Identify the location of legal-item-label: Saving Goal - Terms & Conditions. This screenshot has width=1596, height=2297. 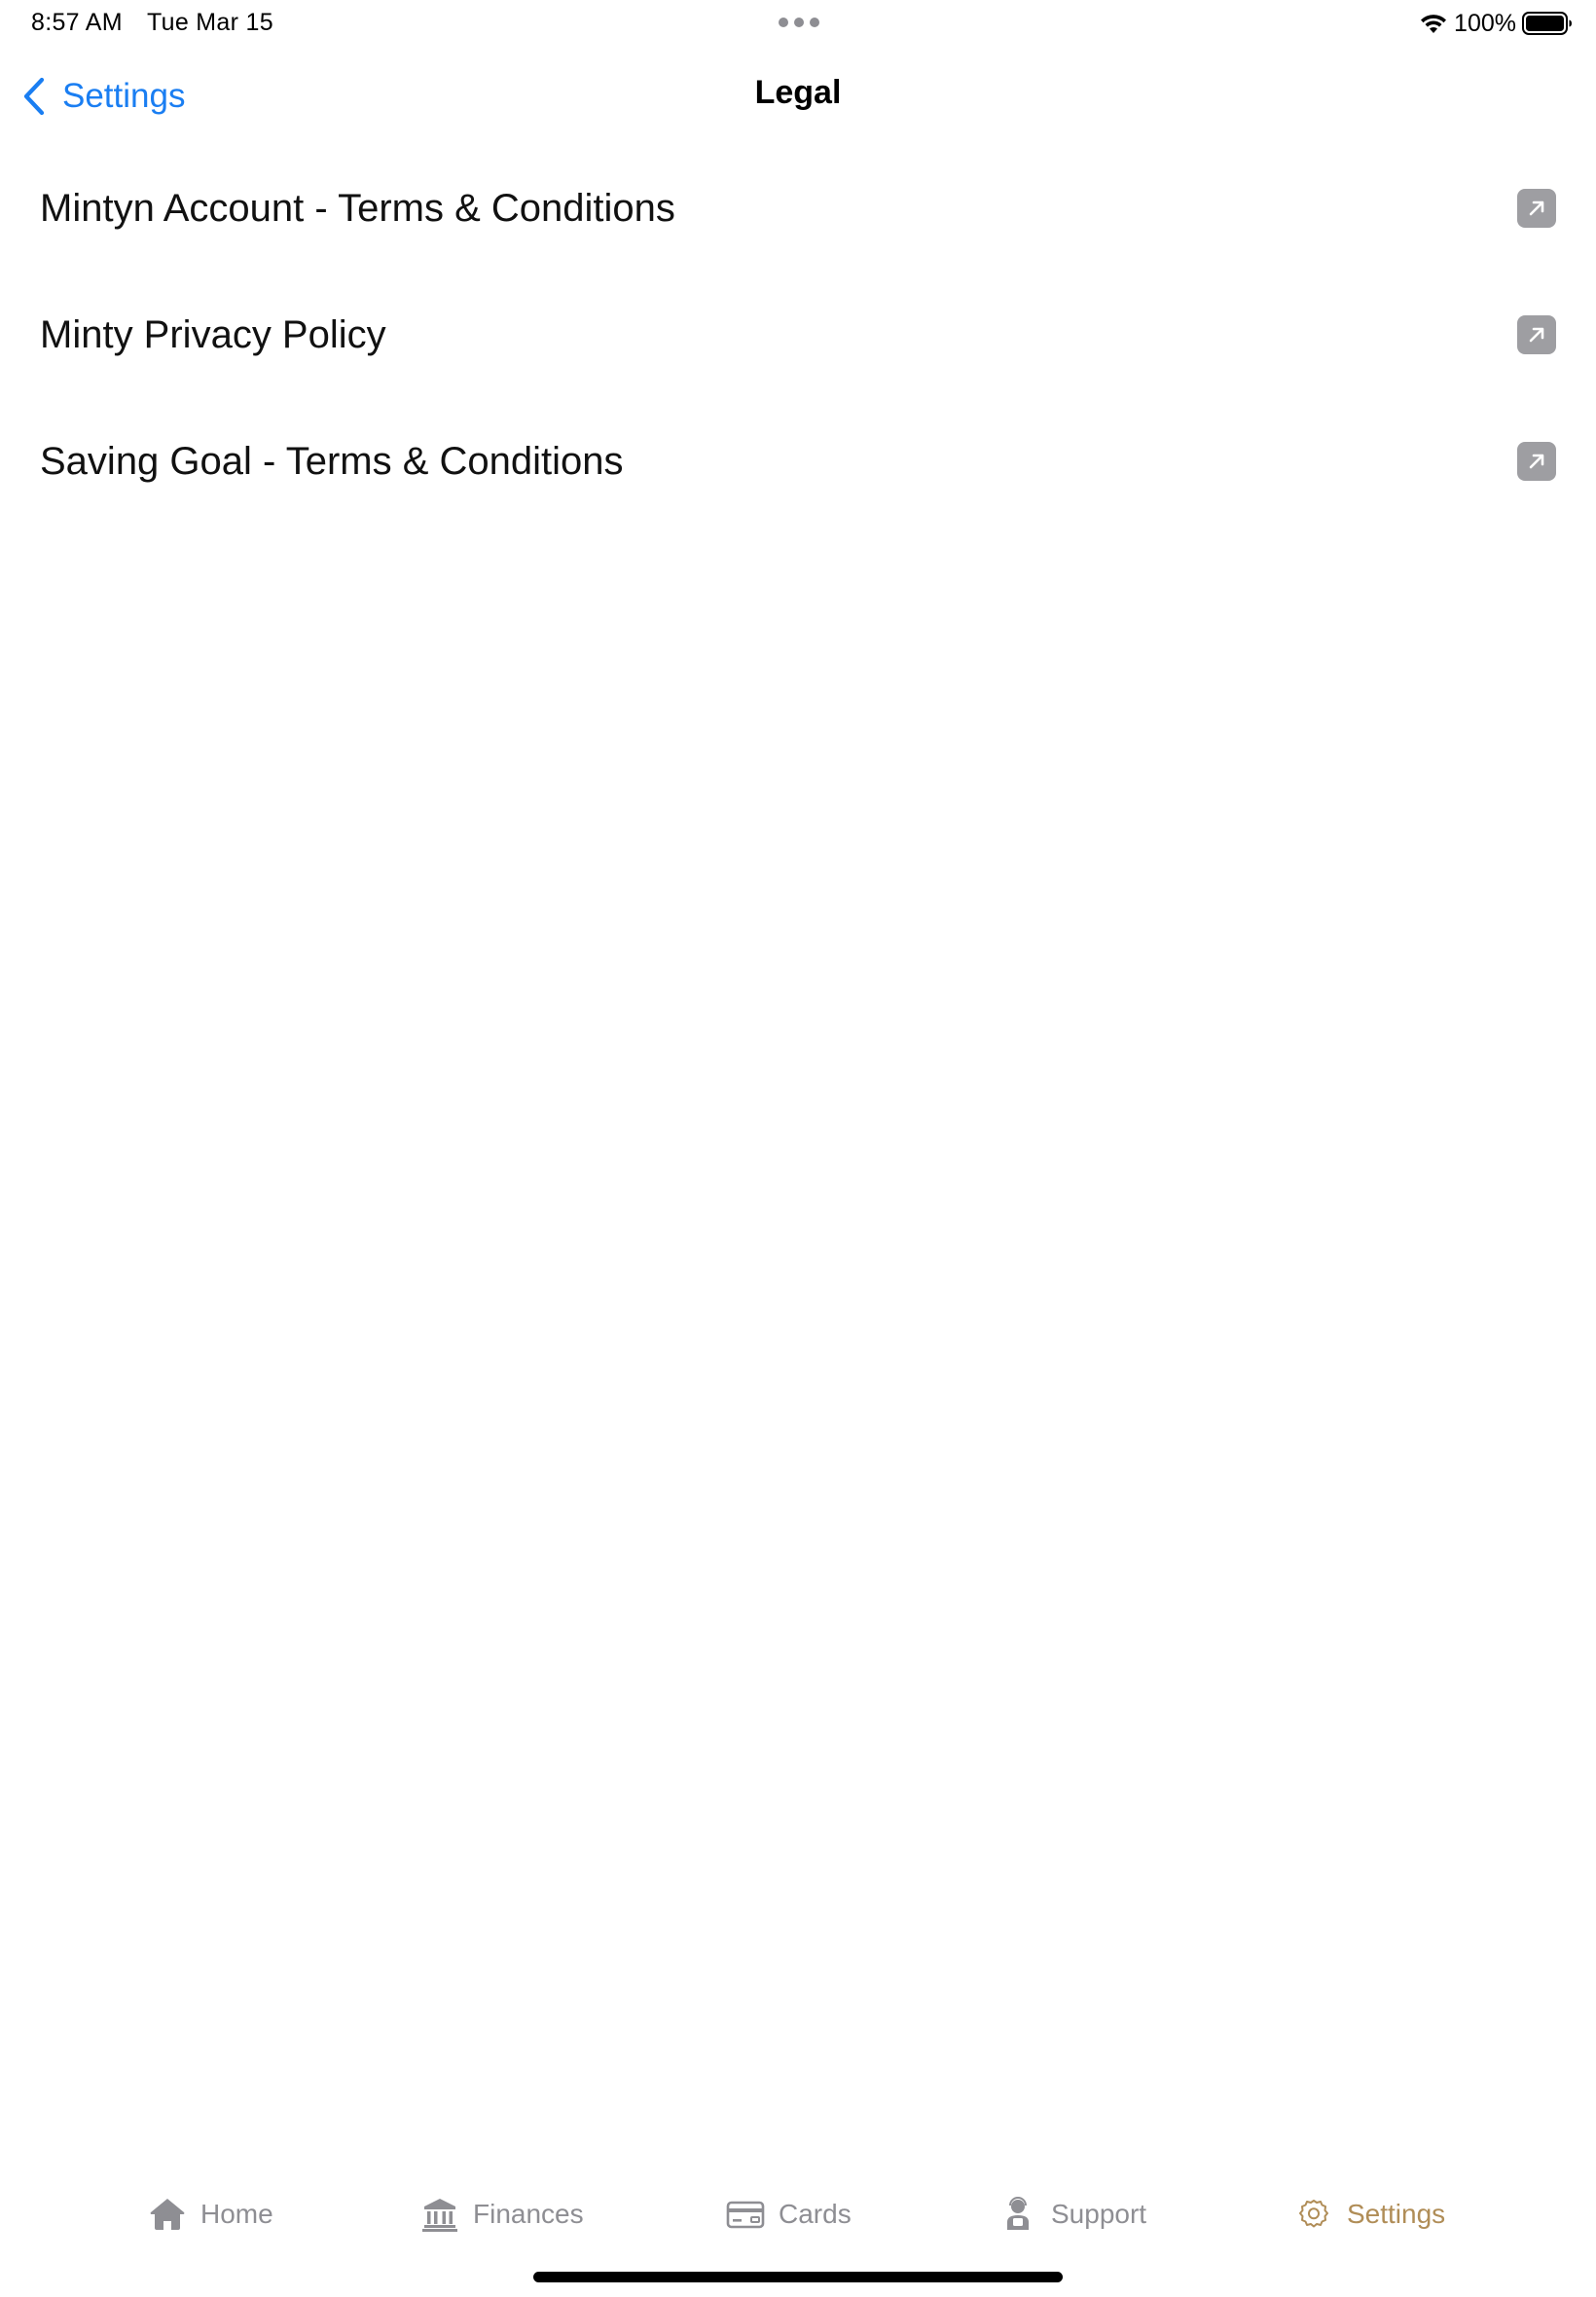
(332, 461).